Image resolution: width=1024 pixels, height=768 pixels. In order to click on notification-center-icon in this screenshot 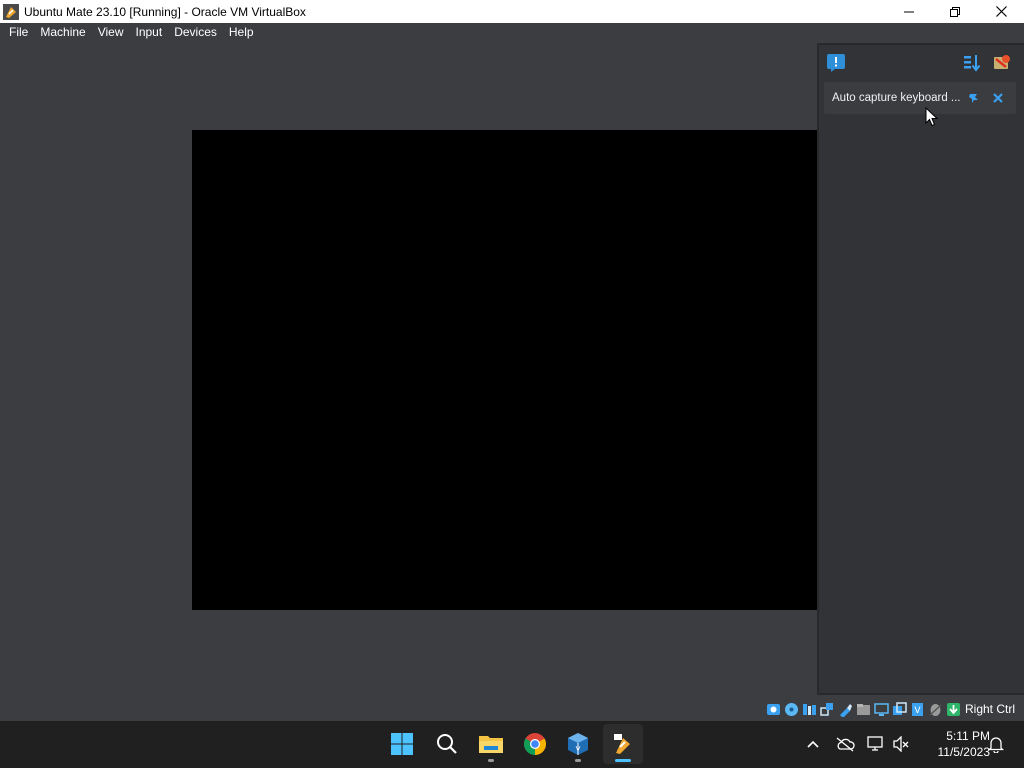, I will do `click(836, 63)`.